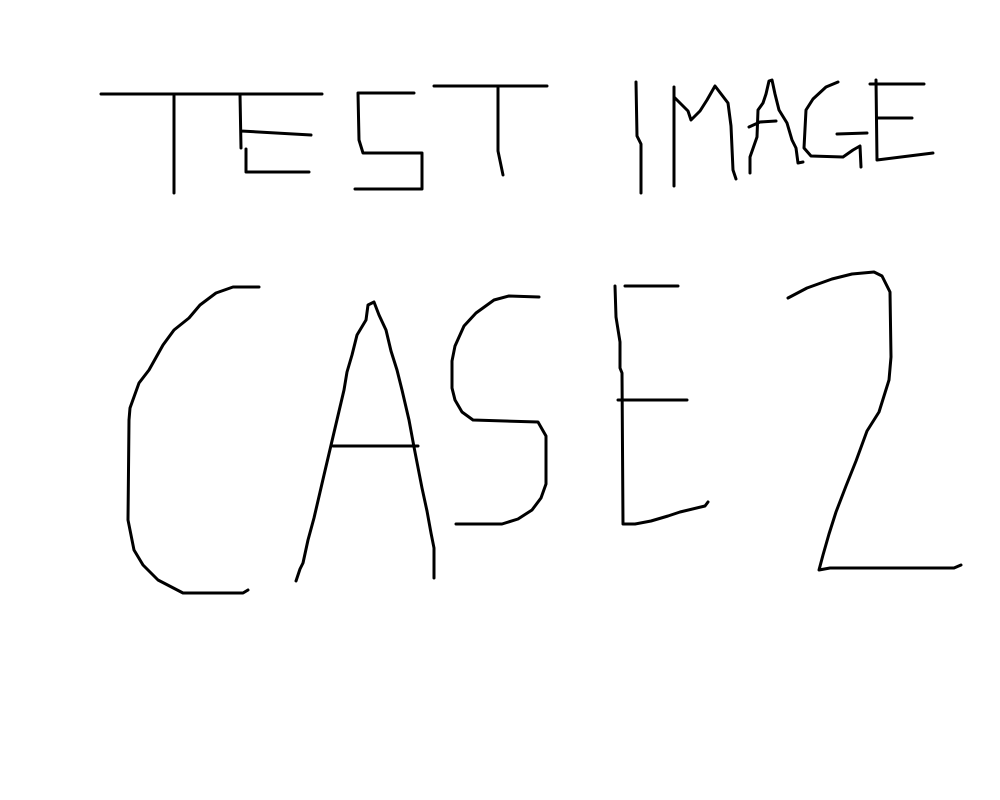  What do you see at coordinates (638, 137) in the screenshot?
I see `letter-i` at bounding box center [638, 137].